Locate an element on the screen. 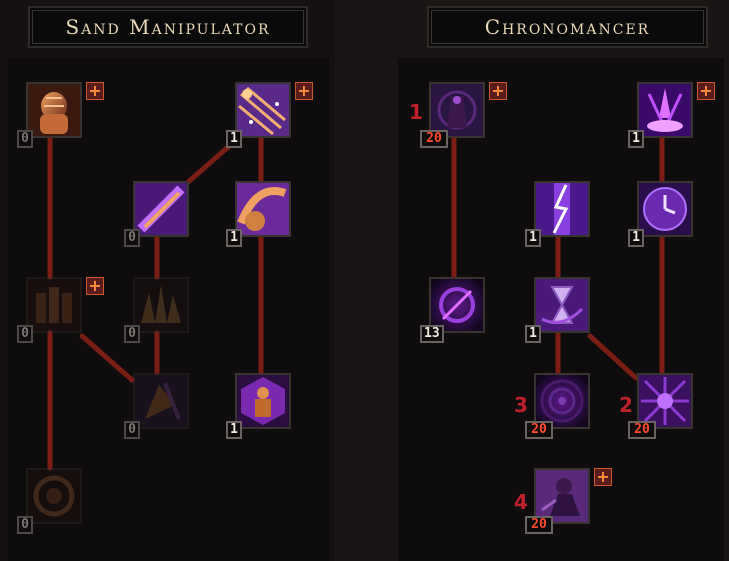 The width and height of the screenshot is (729, 561). time-field-skill: 20 2 is located at coordinates (656, 406).